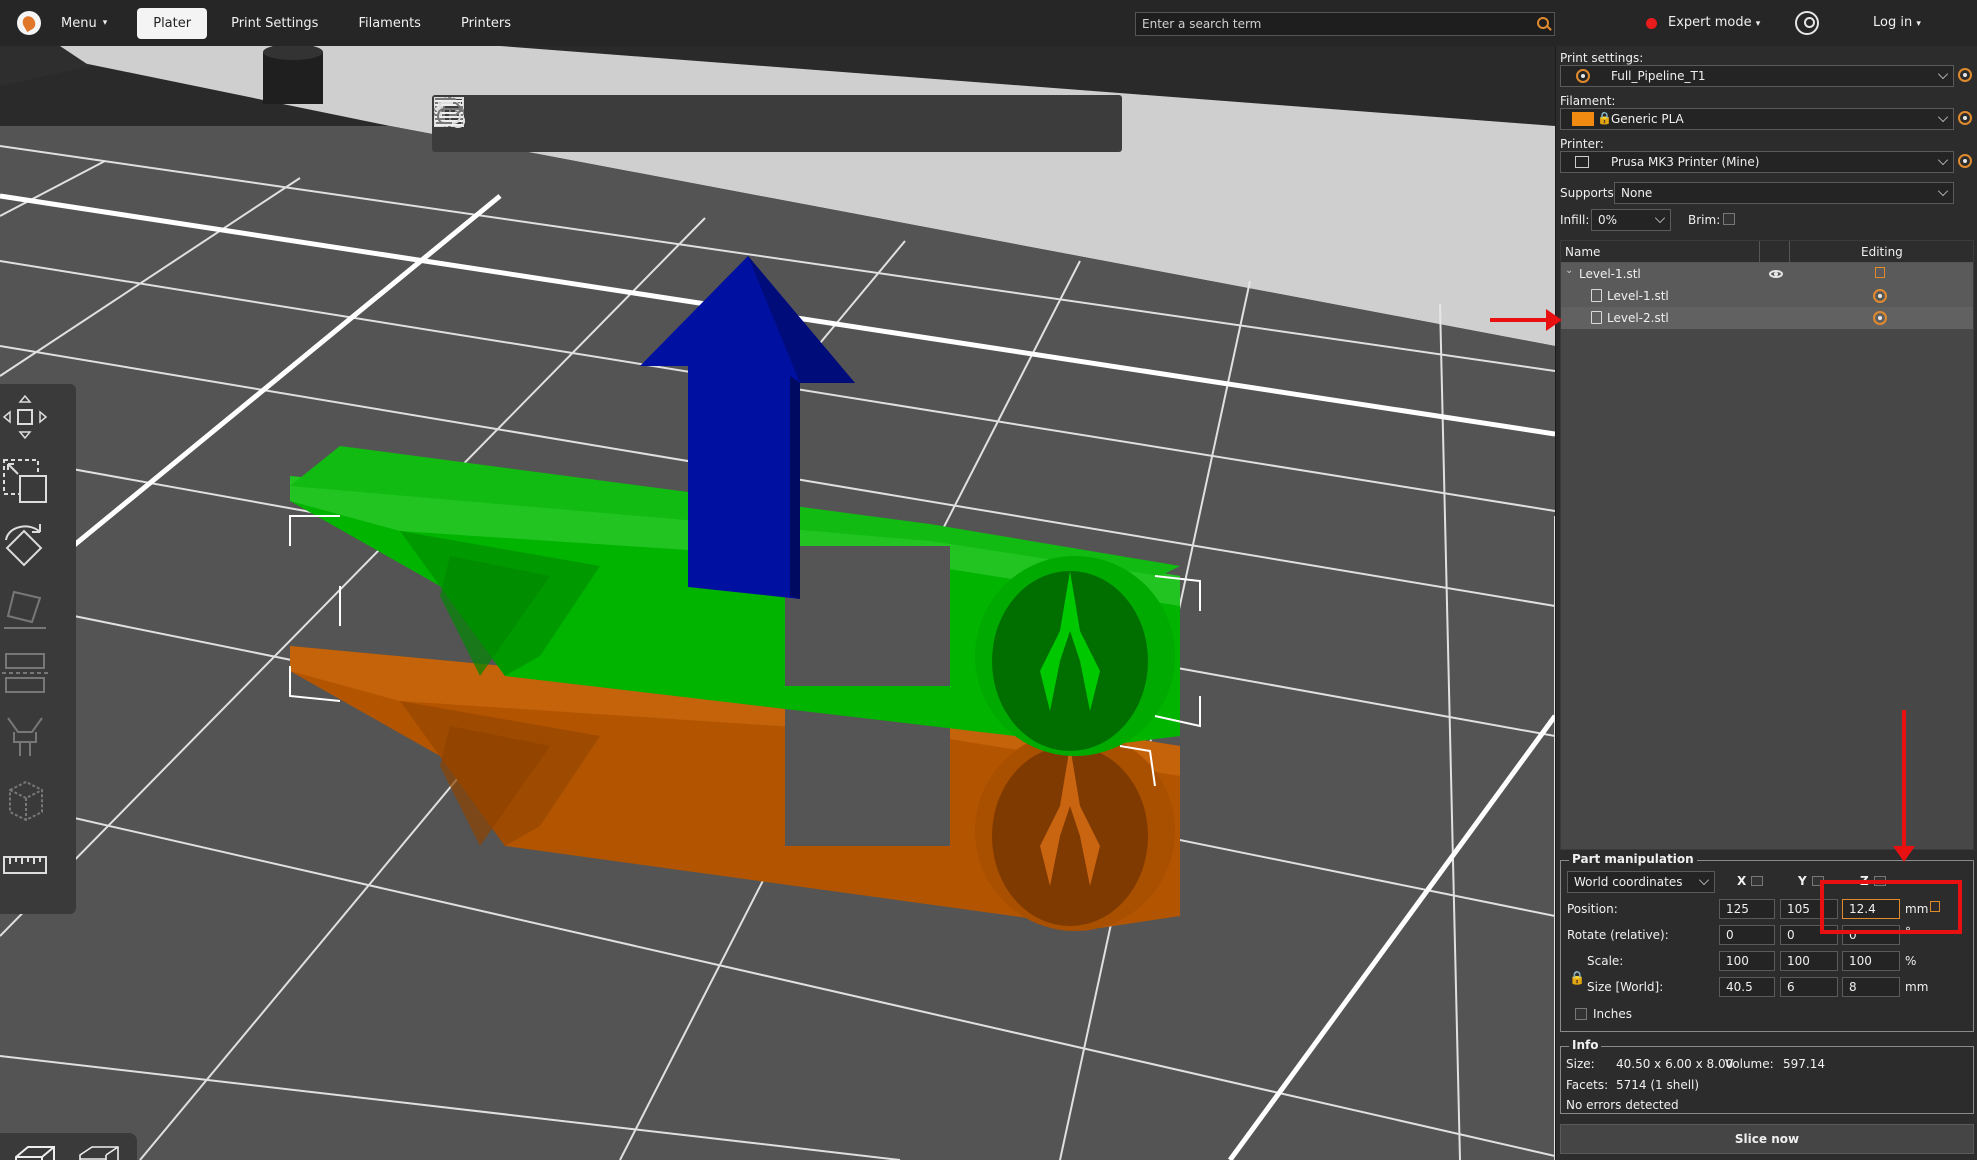 Image resolution: width=1977 pixels, height=1160 pixels. What do you see at coordinates (1747, 961) in the screenshot?
I see `scale-x-input: 100` at bounding box center [1747, 961].